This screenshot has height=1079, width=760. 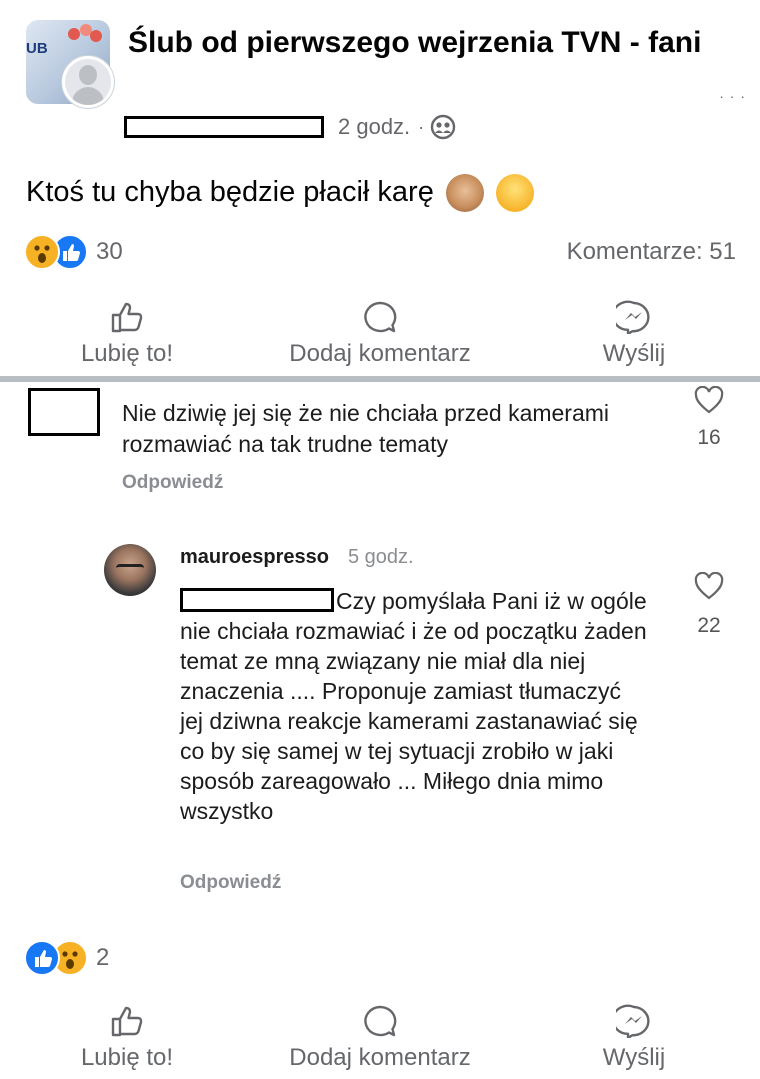 I want to click on more-options-icon: · · ·, so click(x=732, y=96).